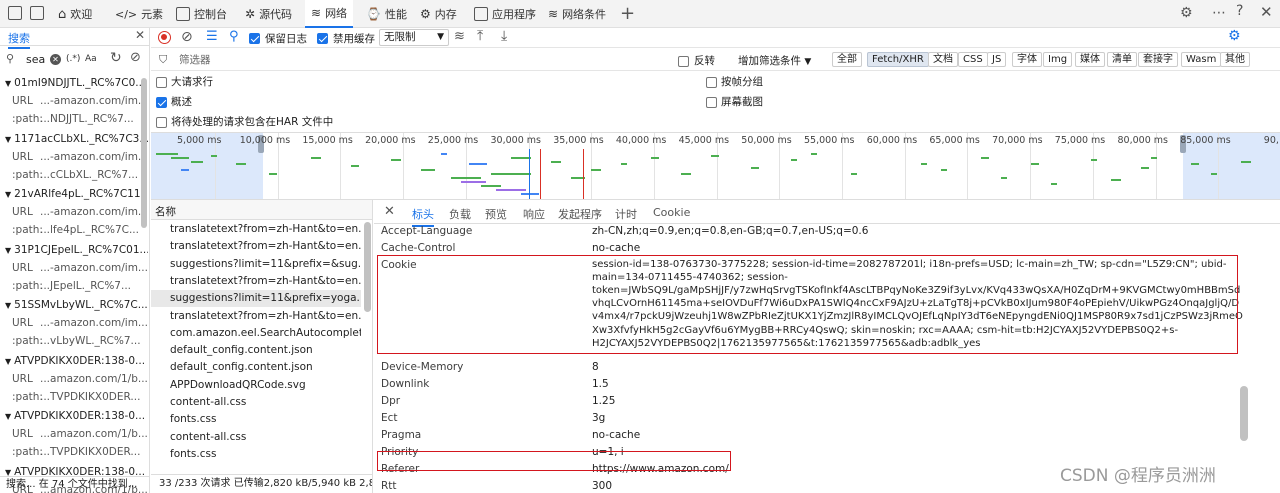 The image size is (1280, 493). Describe the element at coordinates (73, 59) in the screenshot. I see `regex-toggle: (.*)` at that location.